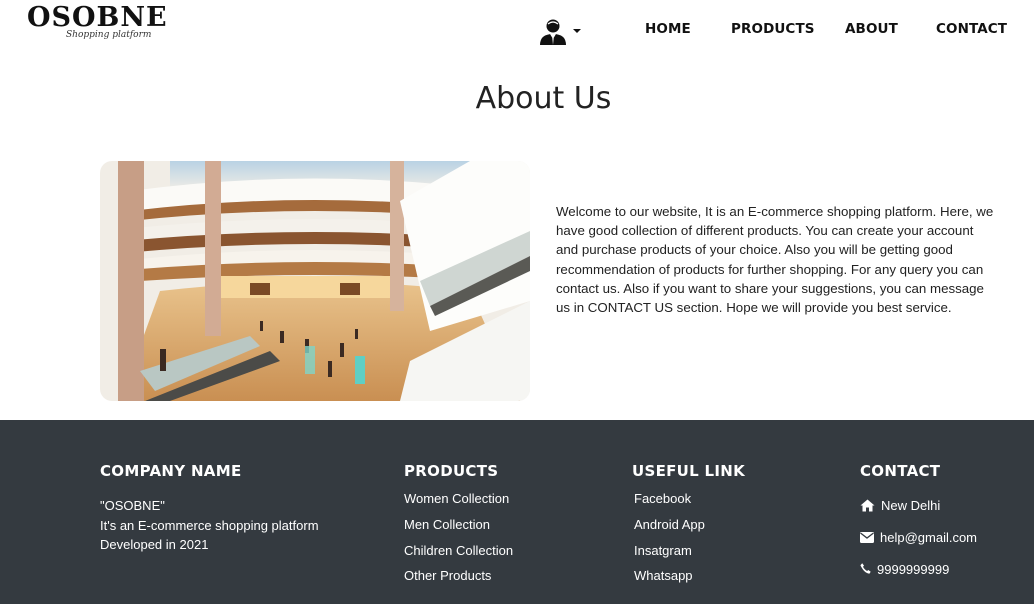 The image size is (1034, 604). Describe the element at coordinates (109, 35) in the screenshot. I see `brand-tagline: Shopping platform` at that location.